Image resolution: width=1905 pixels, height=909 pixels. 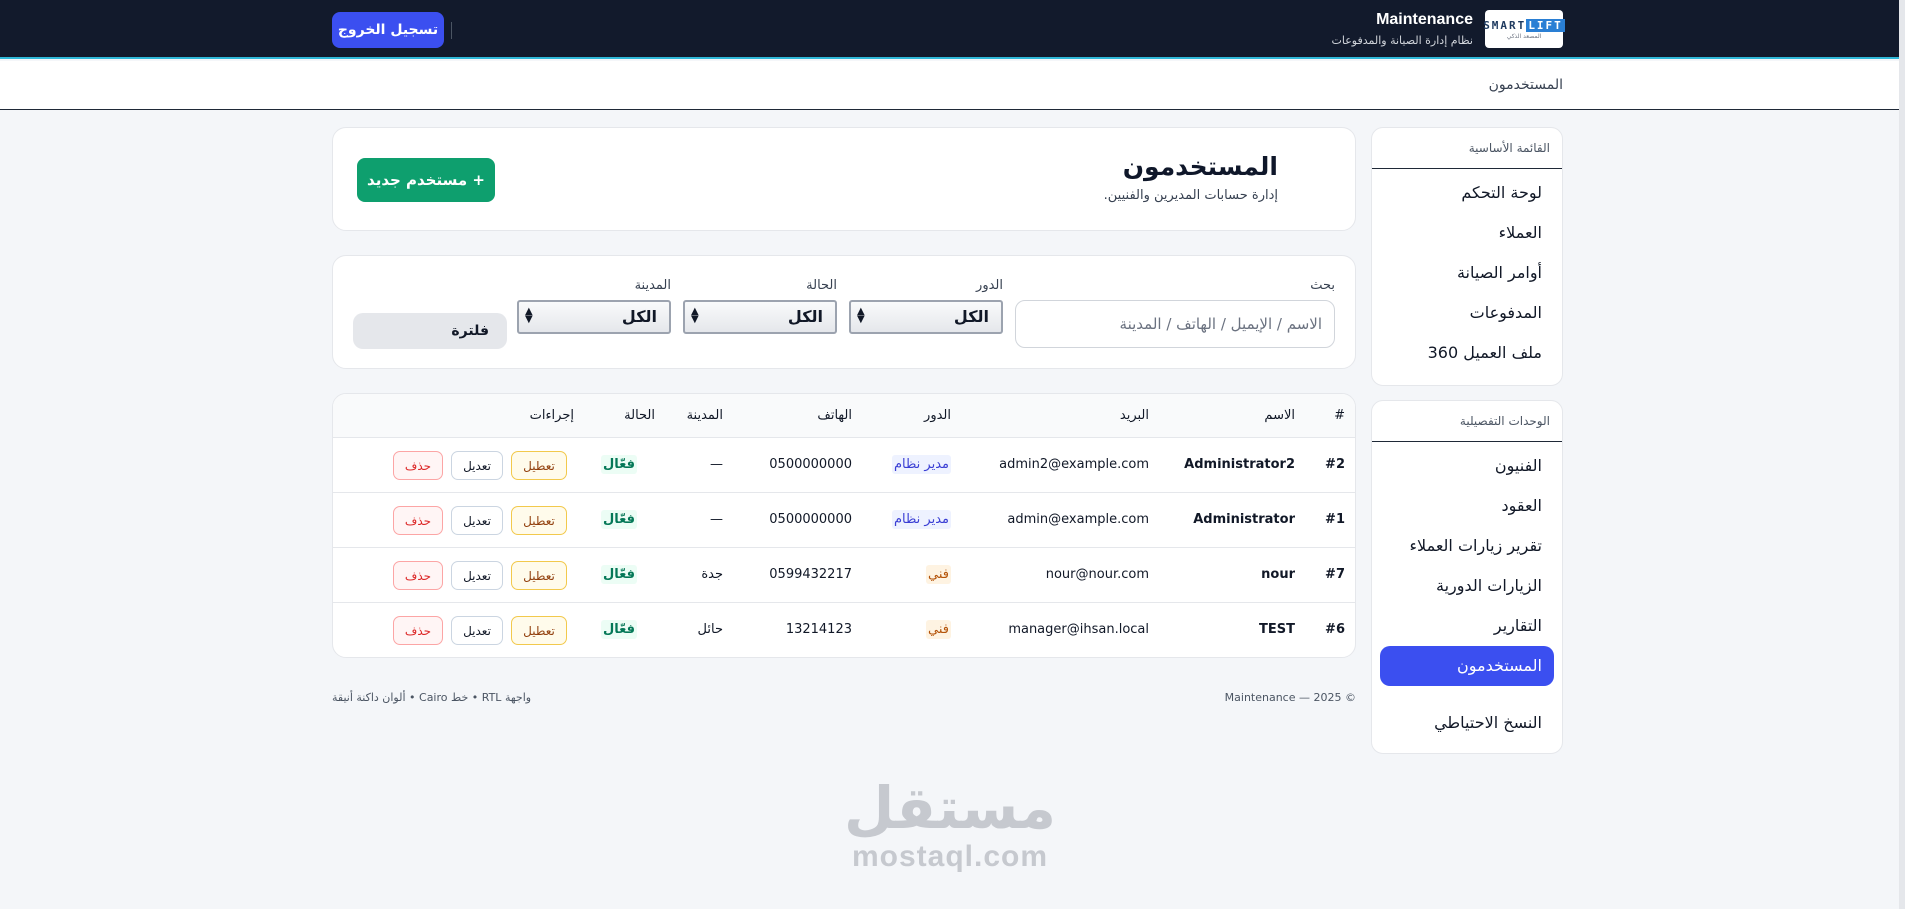 What do you see at coordinates (1134, 415) in the screenshot?
I see `col-email: البريد` at bounding box center [1134, 415].